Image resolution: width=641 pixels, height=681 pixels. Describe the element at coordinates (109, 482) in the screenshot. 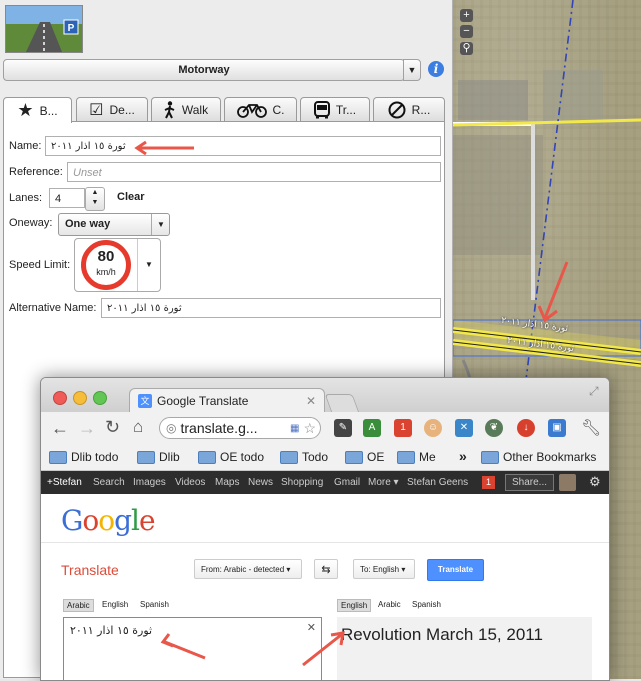

I see `gbar-link: Search` at that location.